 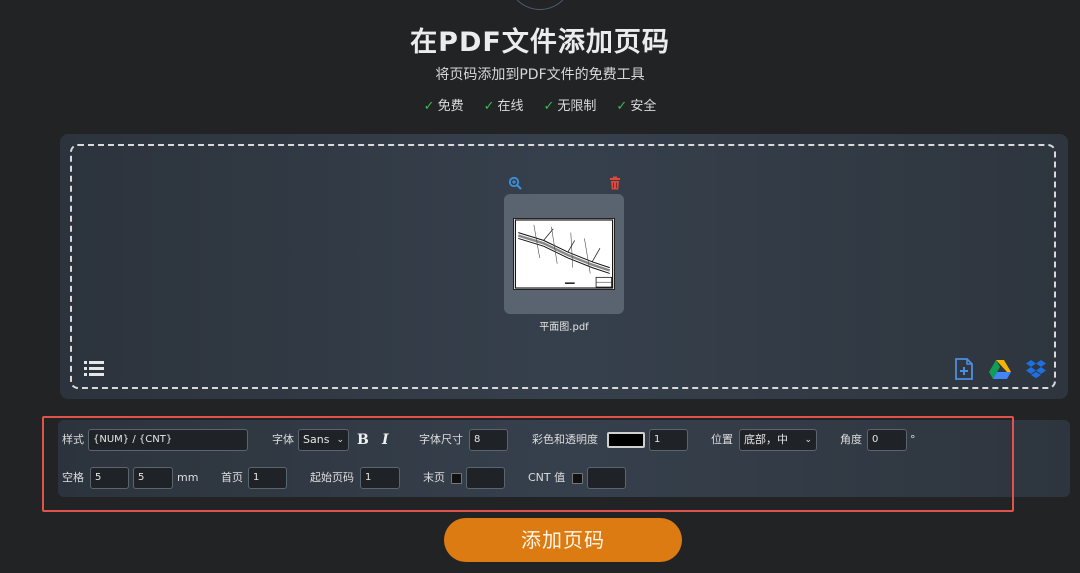 What do you see at coordinates (540, 75) in the screenshot?
I see `page-subtitle: 将页码添加到PDF文件的免费工具` at bounding box center [540, 75].